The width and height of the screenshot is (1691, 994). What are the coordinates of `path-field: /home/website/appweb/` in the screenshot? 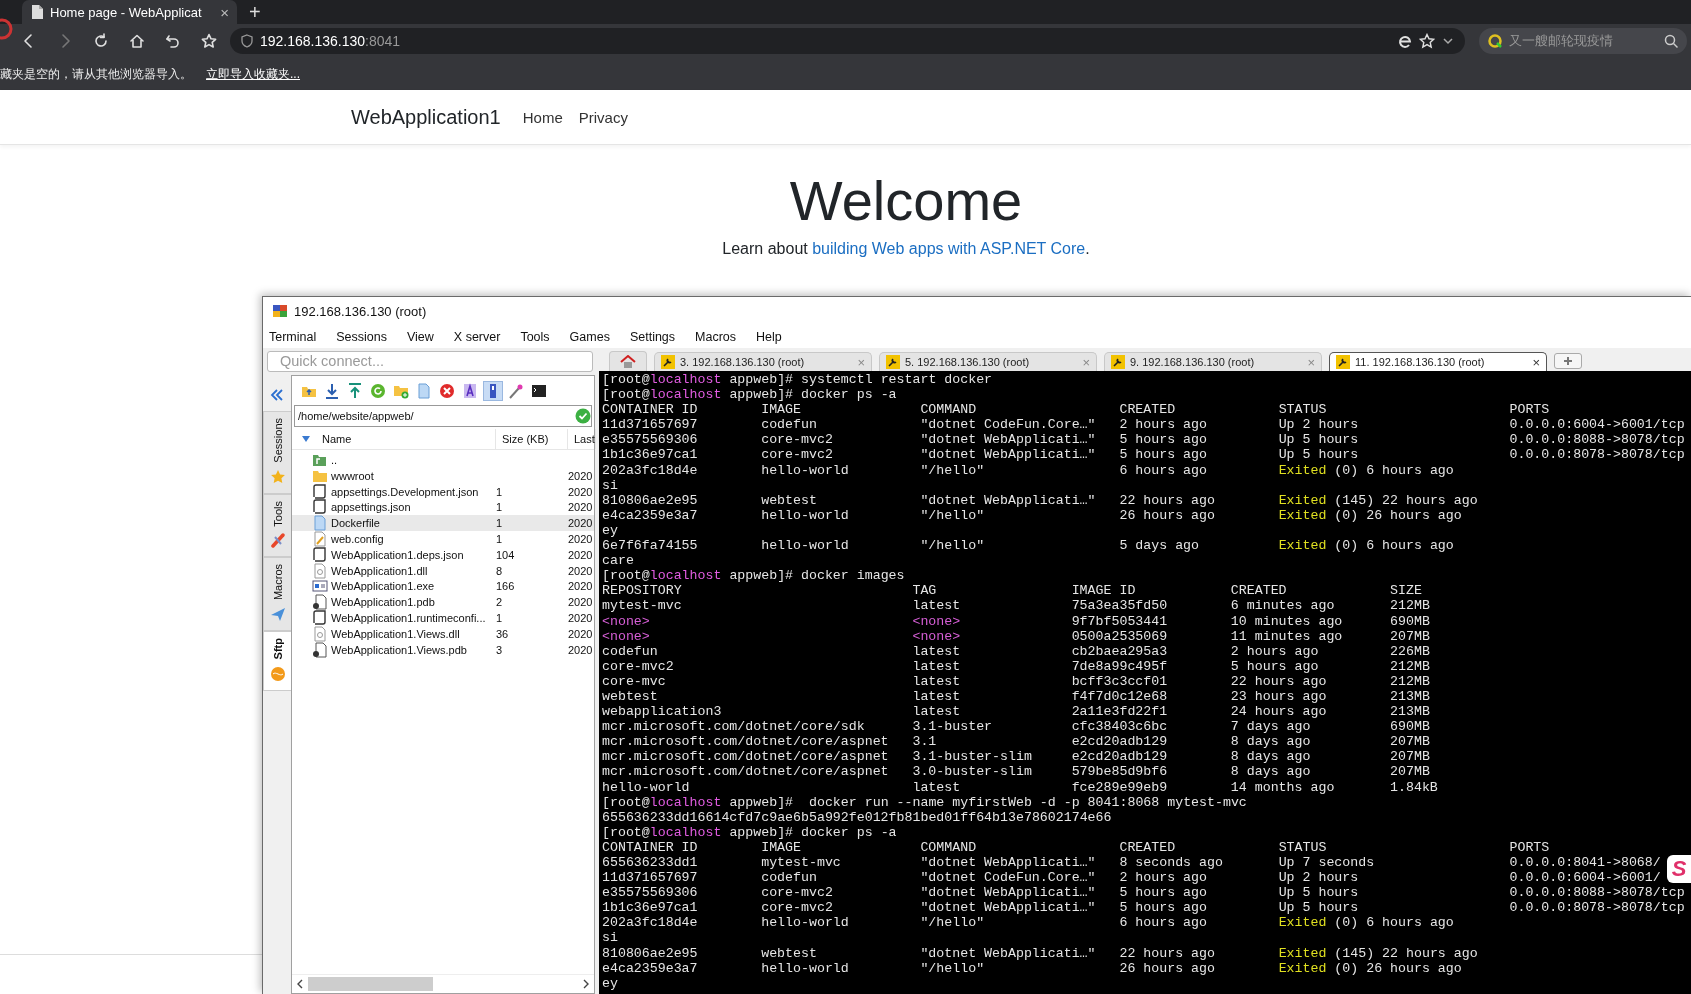 It's located at (443, 416).